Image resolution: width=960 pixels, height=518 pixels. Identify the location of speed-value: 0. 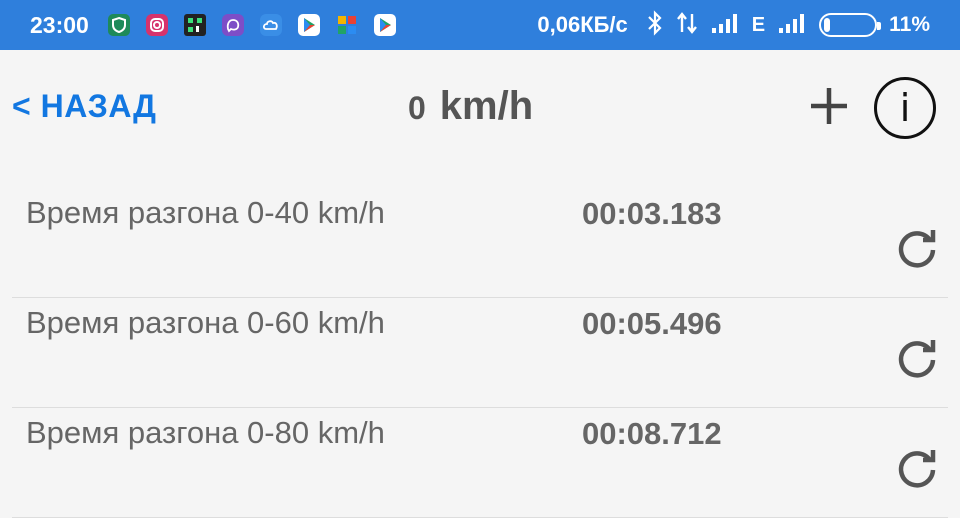
(417, 108).